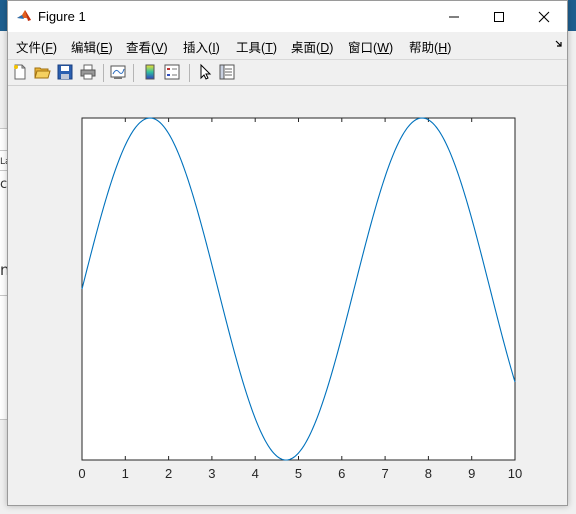  I want to click on x-tick-label: 9, so click(471, 473).